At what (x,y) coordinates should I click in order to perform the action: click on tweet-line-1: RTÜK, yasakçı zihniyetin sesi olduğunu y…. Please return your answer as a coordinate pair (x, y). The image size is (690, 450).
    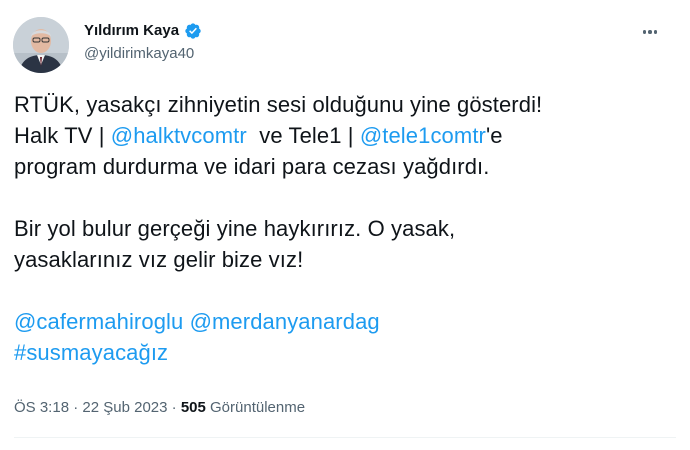
    Looking at the image, I should click on (278, 104).